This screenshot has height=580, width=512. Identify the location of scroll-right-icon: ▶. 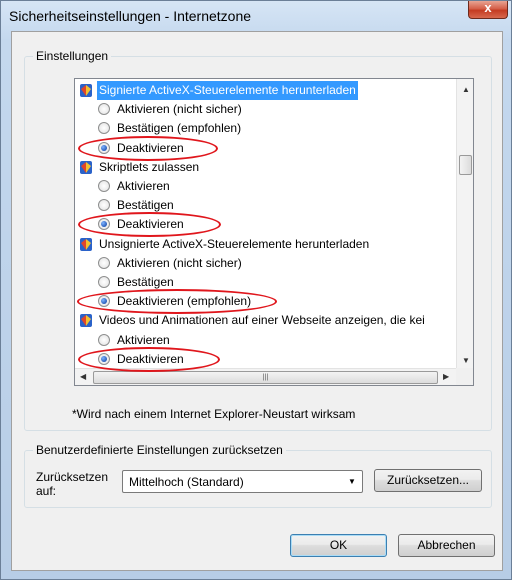
(446, 376).